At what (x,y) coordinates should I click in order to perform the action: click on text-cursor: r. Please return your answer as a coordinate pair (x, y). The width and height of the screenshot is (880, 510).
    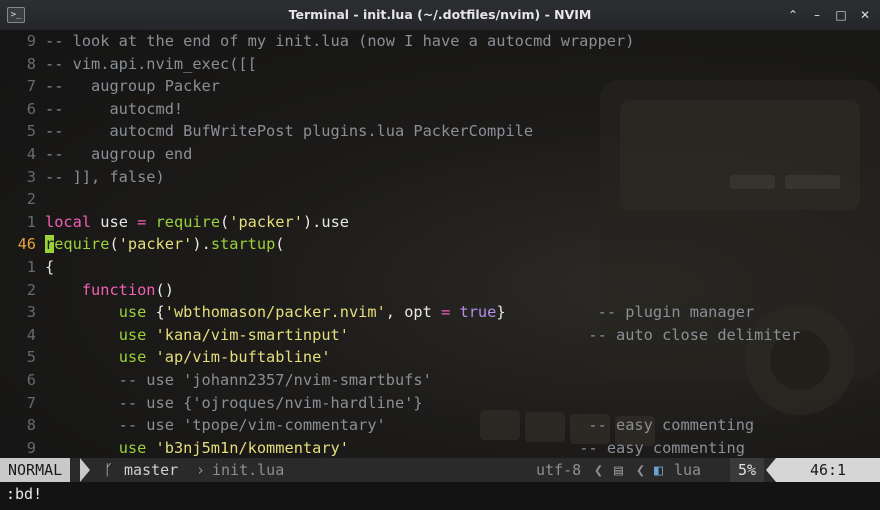
    Looking at the image, I should click on (50, 244).